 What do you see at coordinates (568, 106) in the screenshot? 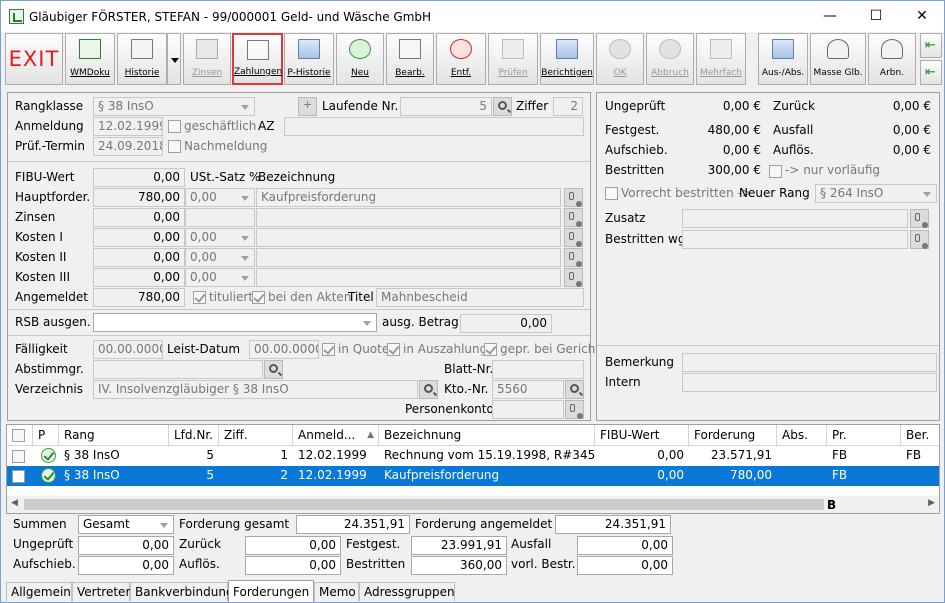
I see `ziffer-field: 2` at bounding box center [568, 106].